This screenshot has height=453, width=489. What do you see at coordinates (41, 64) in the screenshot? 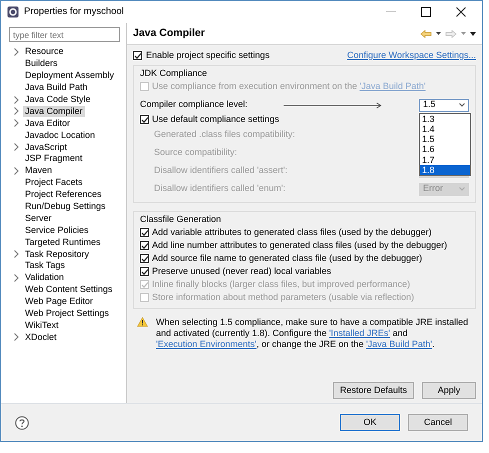
I see `tree-item: Builders` at bounding box center [41, 64].